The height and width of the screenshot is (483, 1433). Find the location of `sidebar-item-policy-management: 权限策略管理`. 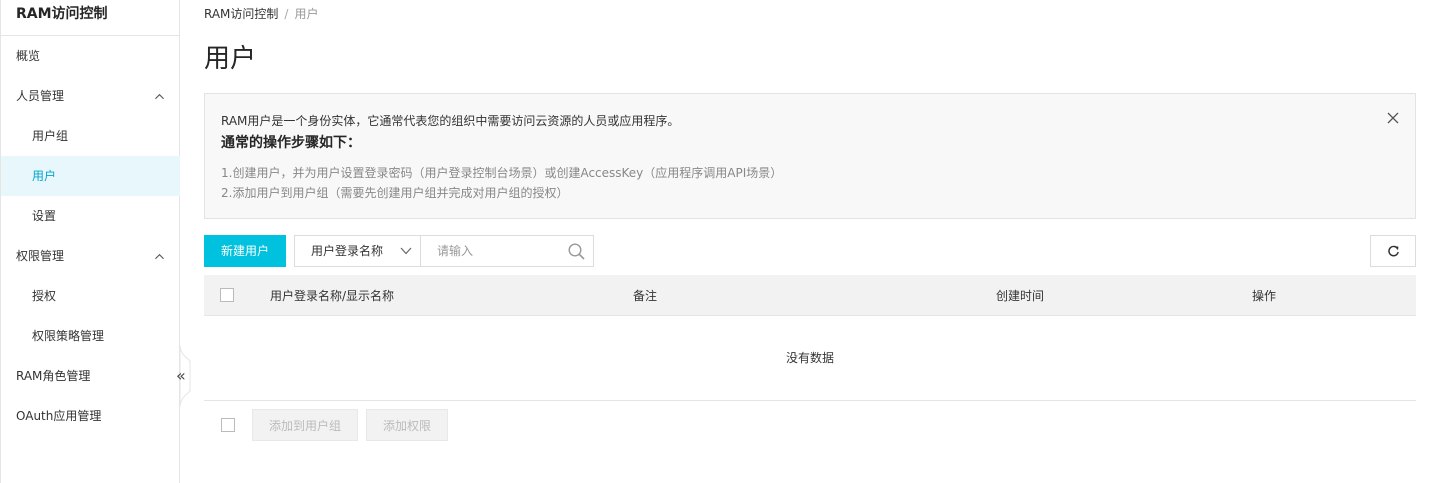

sidebar-item-policy-management: 权限策略管理 is located at coordinates (90, 336).